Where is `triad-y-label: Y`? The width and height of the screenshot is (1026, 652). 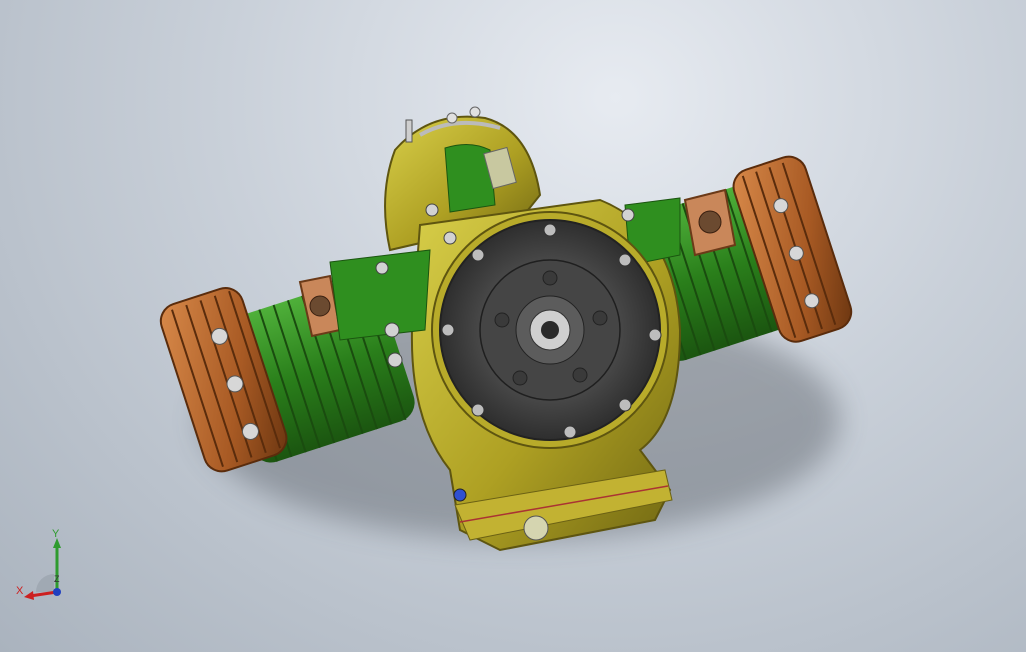 triad-y-label: Y is located at coordinates (56, 534).